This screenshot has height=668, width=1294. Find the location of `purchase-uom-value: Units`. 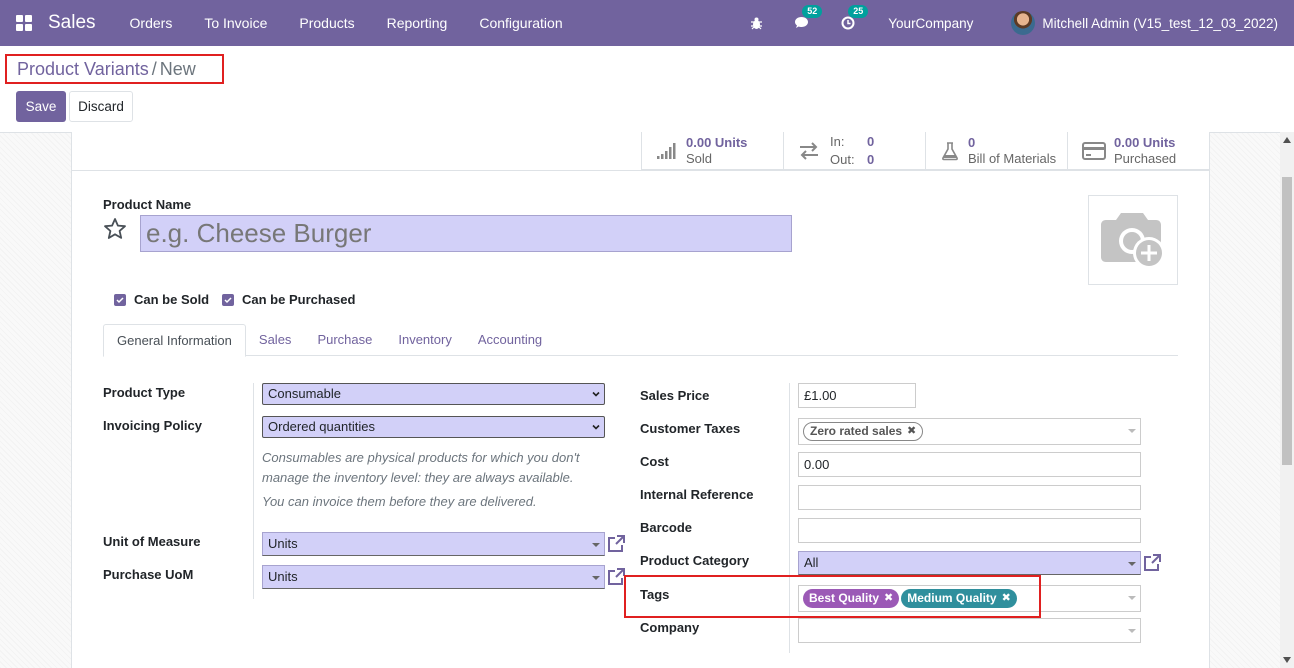

purchase-uom-value: Units is located at coordinates (283, 576).